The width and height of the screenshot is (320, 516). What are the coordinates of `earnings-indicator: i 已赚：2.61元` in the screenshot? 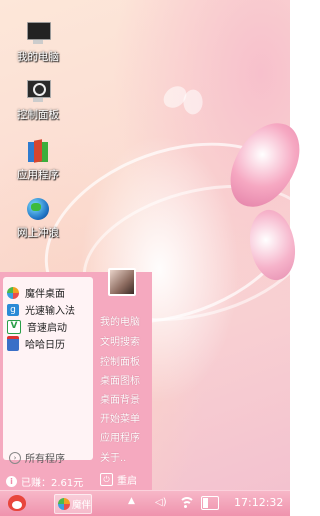 It's located at (44, 481).